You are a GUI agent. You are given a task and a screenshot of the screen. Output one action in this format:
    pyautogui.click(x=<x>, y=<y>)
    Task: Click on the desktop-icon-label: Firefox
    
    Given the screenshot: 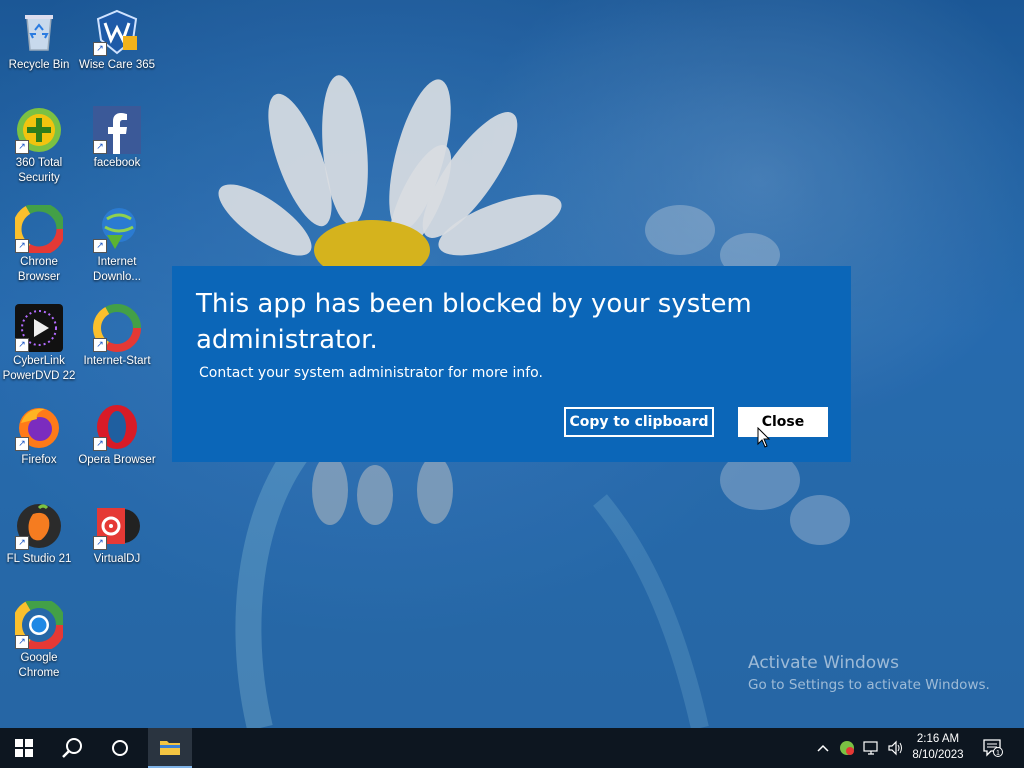 What is the action you would take?
    pyautogui.click(x=39, y=460)
    